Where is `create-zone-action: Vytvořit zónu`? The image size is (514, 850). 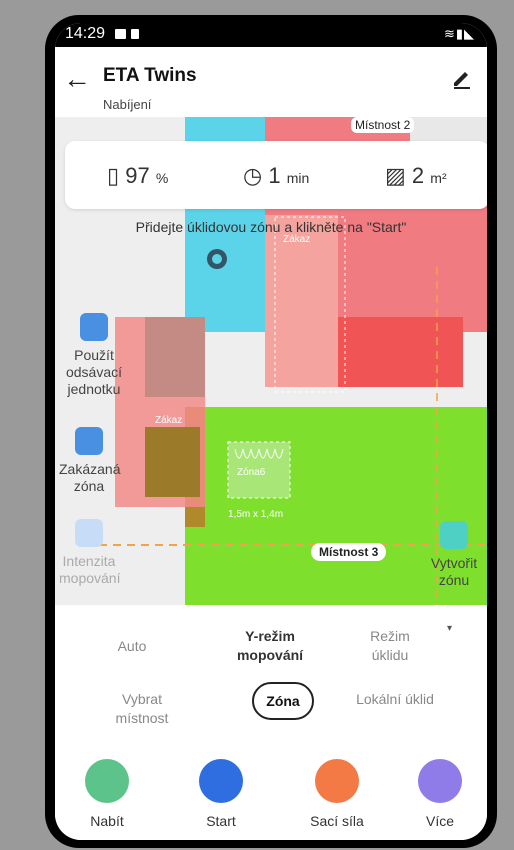 create-zone-action: Vytvořit zónu is located at coordinates (454, 555).